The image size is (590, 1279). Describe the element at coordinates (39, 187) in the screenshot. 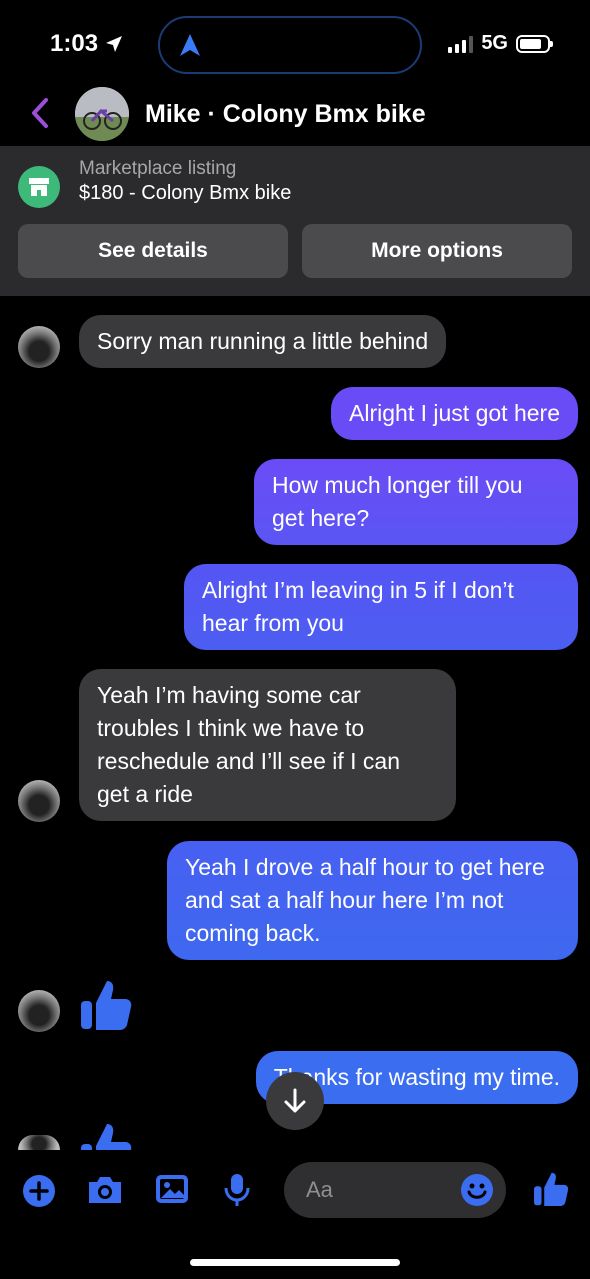

I see `marketplace-store-icon` at that location.